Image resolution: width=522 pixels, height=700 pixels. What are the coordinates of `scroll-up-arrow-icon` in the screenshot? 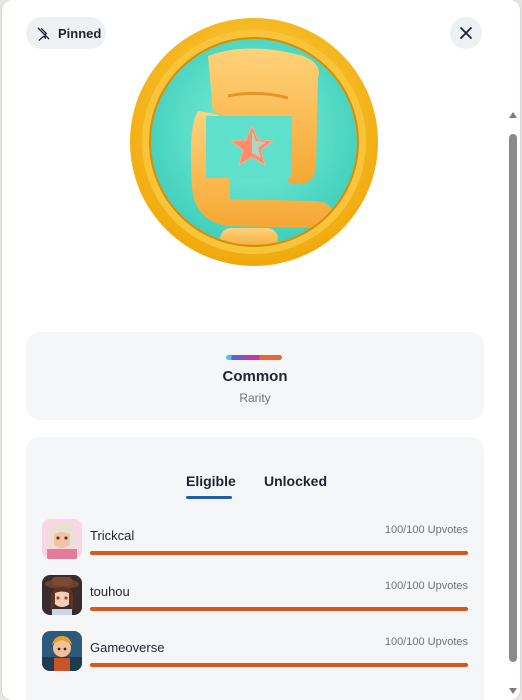 It's located at (513, 115).